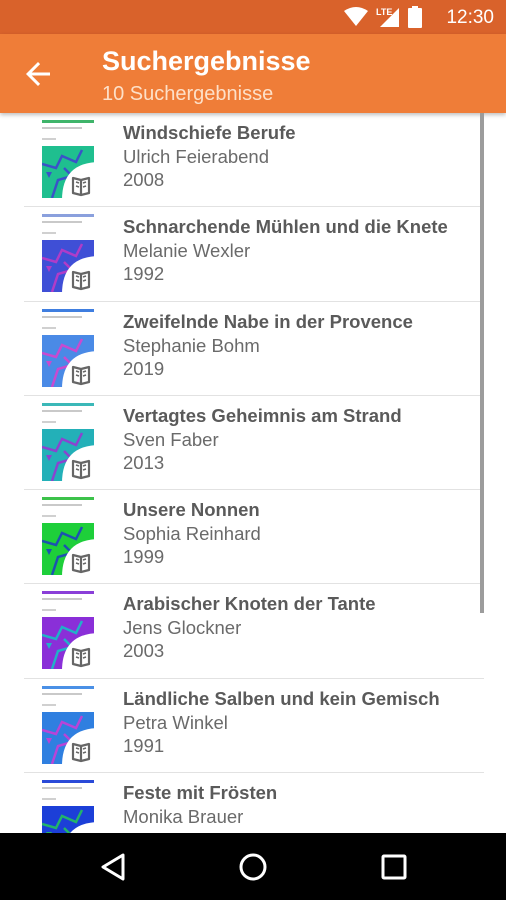  Describe the element at coordinates (206, 61) in the screenshot. I see `page-title: Suchergebnisse` at that location.